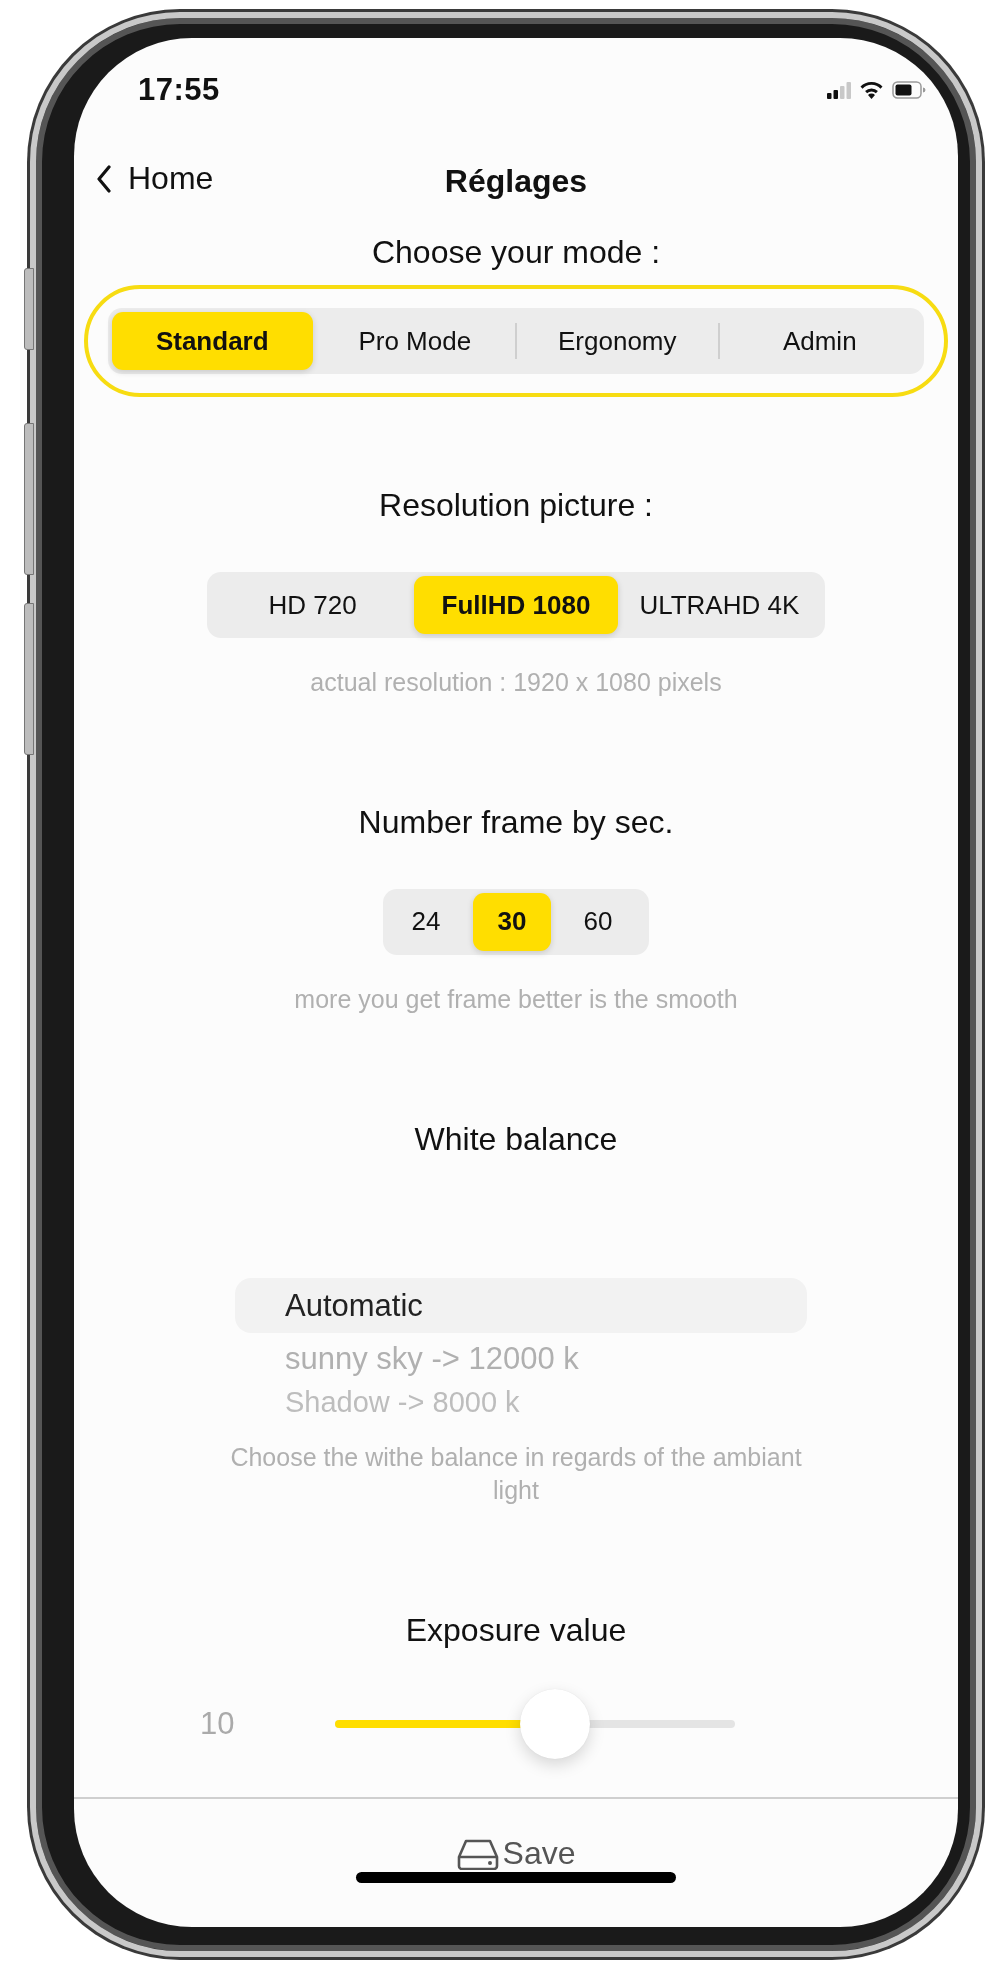  I want to click on slider-track, so click(535, 1724).